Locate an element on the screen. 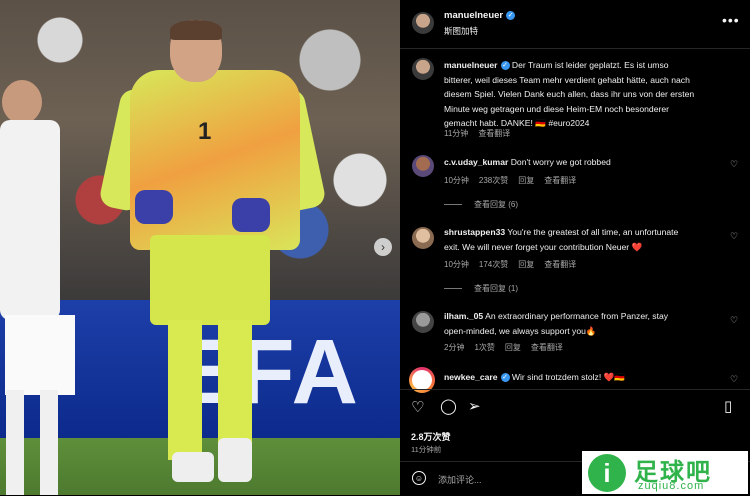  like-count: 2.8万次赞 is located at coordinates (431, 436).